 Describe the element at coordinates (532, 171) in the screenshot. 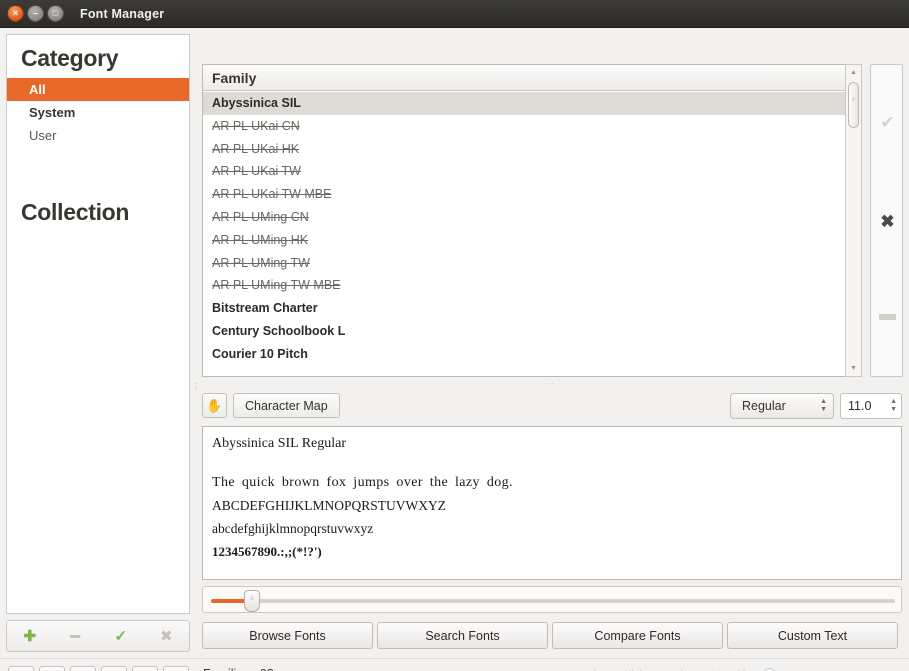

I see `family-row: AR PL UKai TW` at that location.